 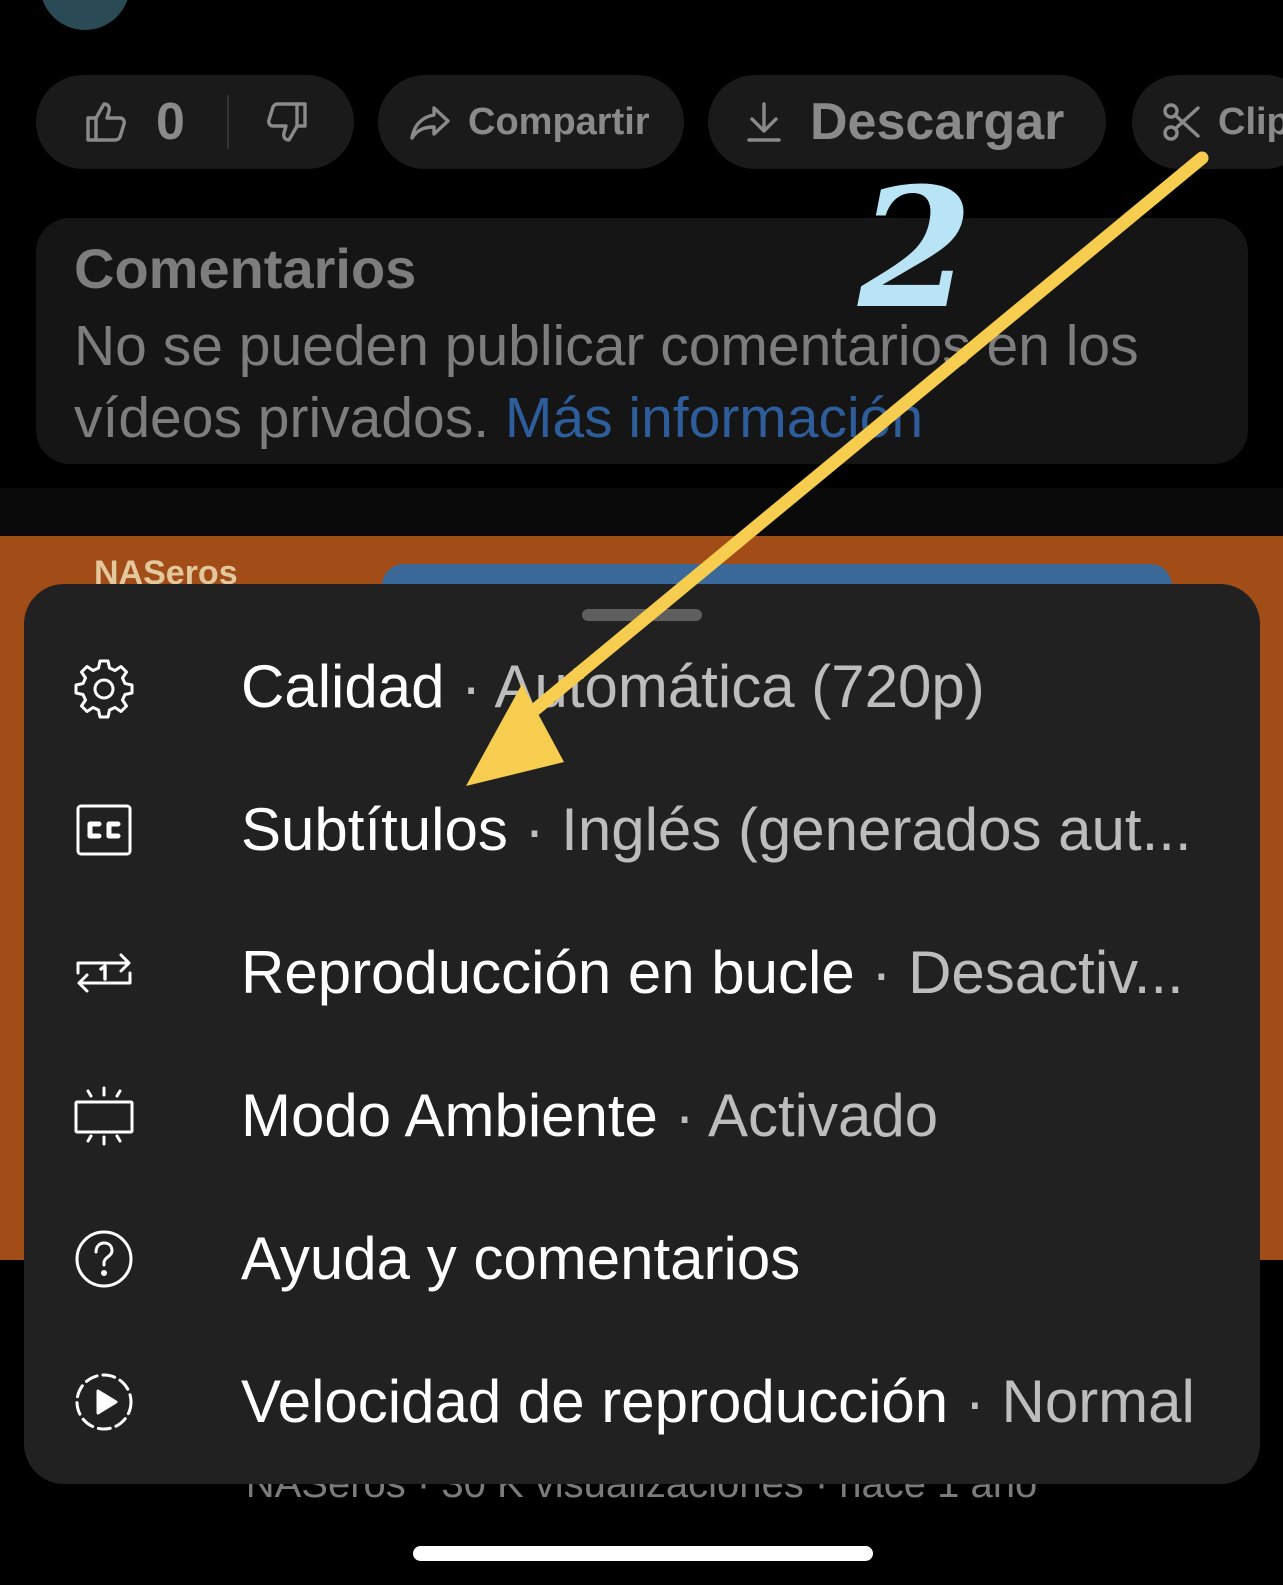 I want to click on menu-item-value: Automática (720p), so click(x=739, y=686).